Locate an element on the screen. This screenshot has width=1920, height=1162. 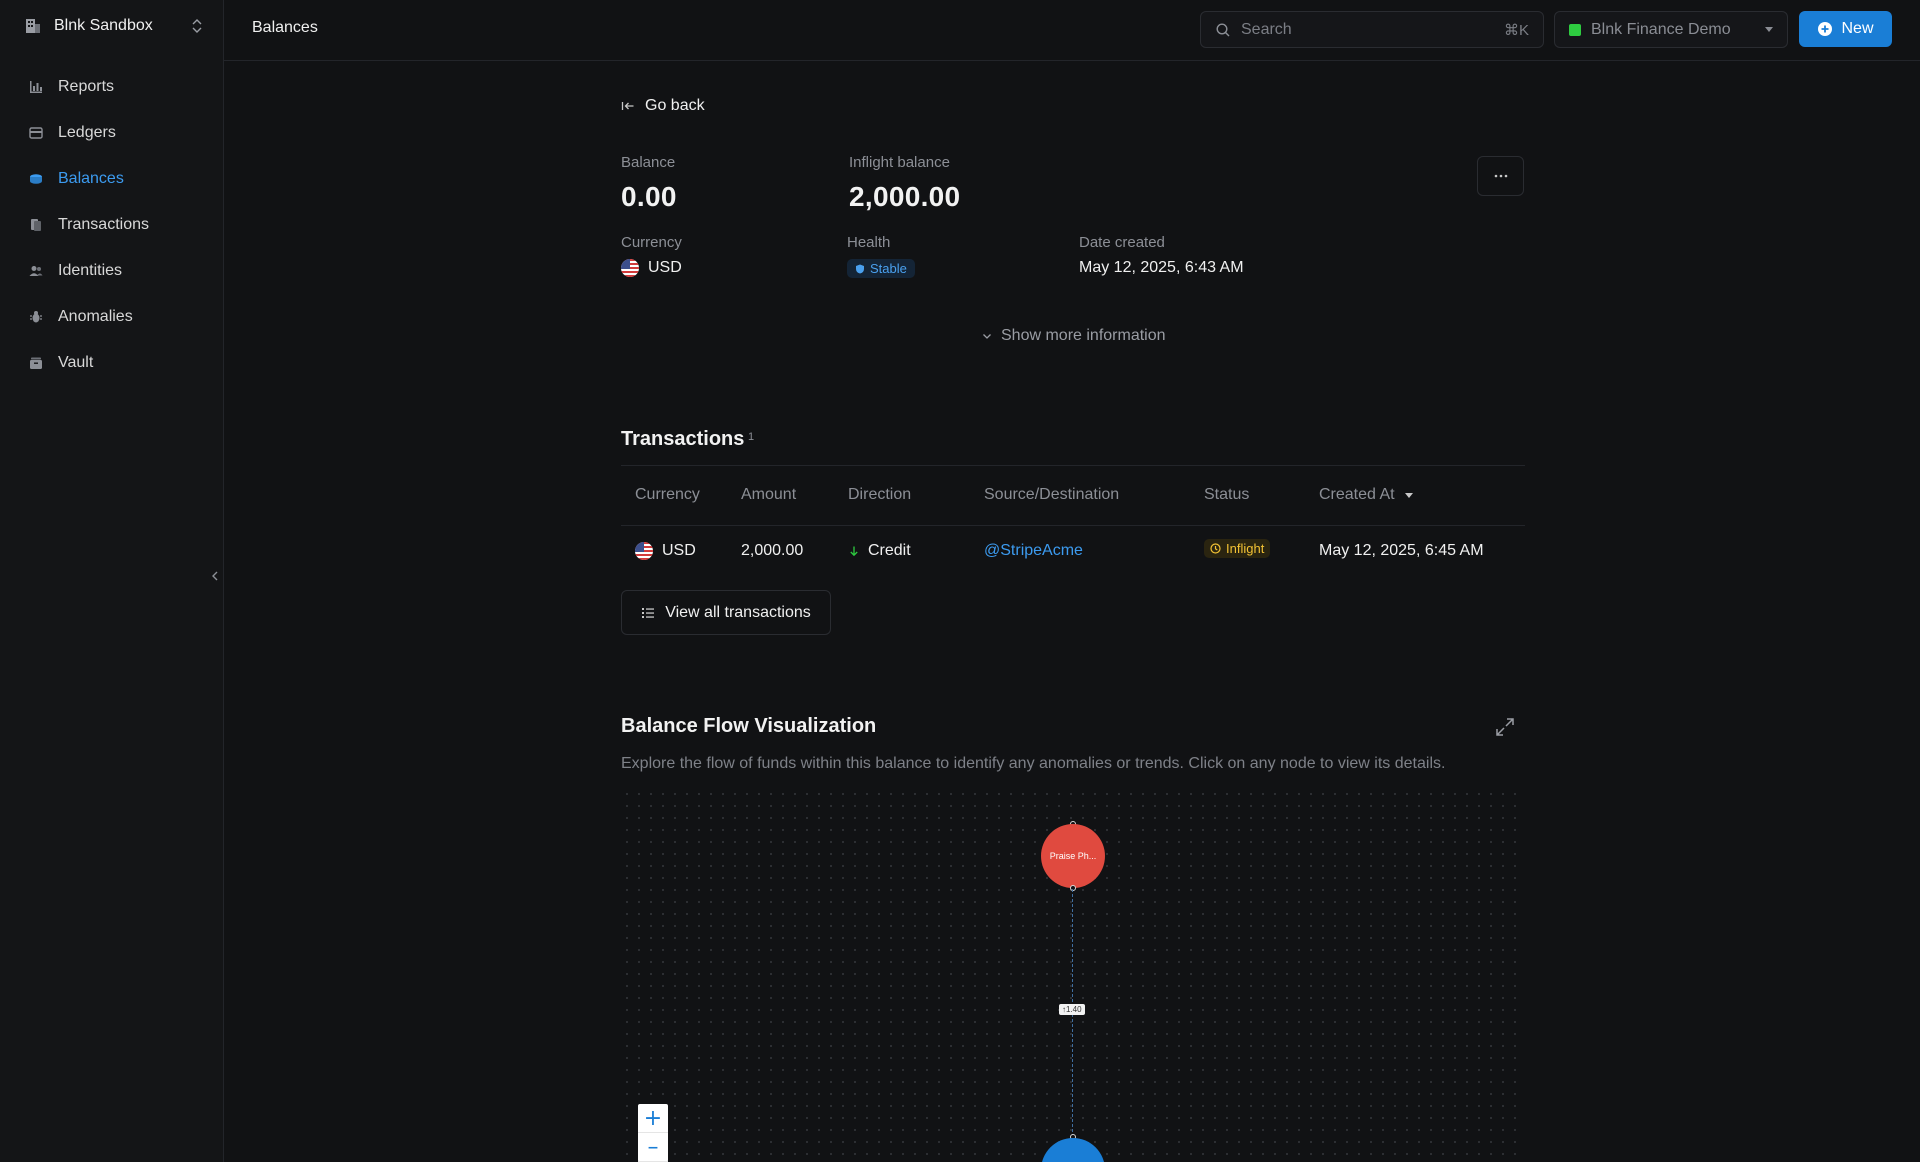
ellipsis-icon is located at coordinates (1500, 176).